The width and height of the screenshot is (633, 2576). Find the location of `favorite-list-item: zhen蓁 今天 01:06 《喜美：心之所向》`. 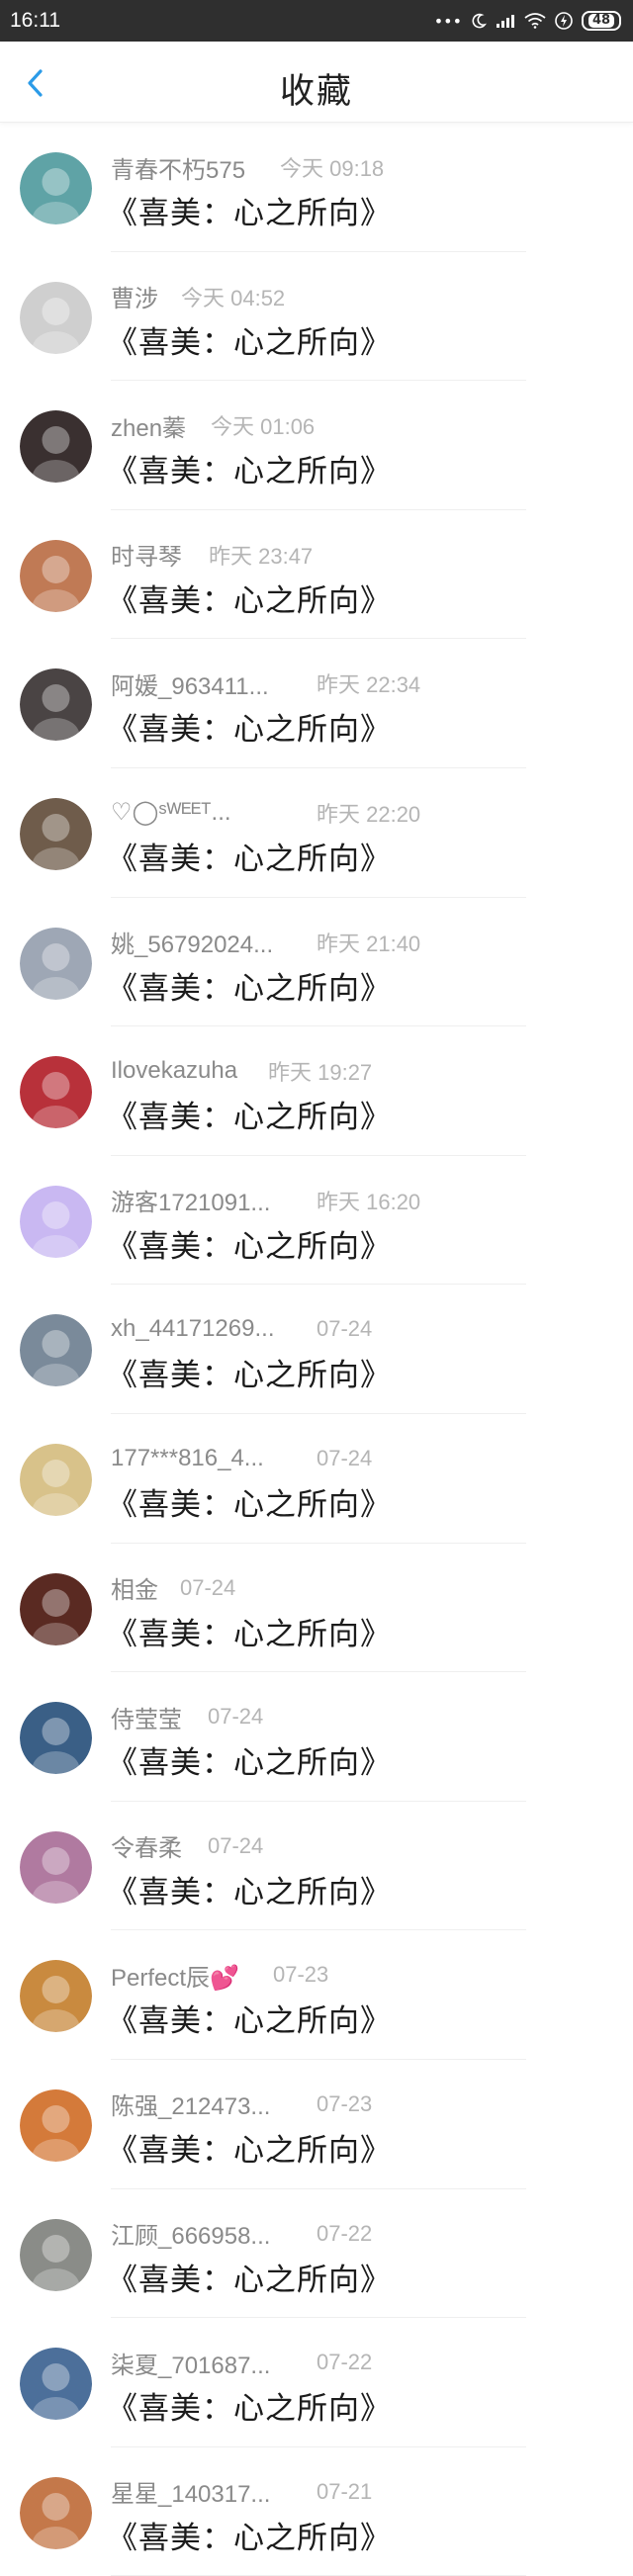

favorite-list-item: zhen蓁 今天 01:06 《喜美：心之所向》 is located at coordinates (316, 445).